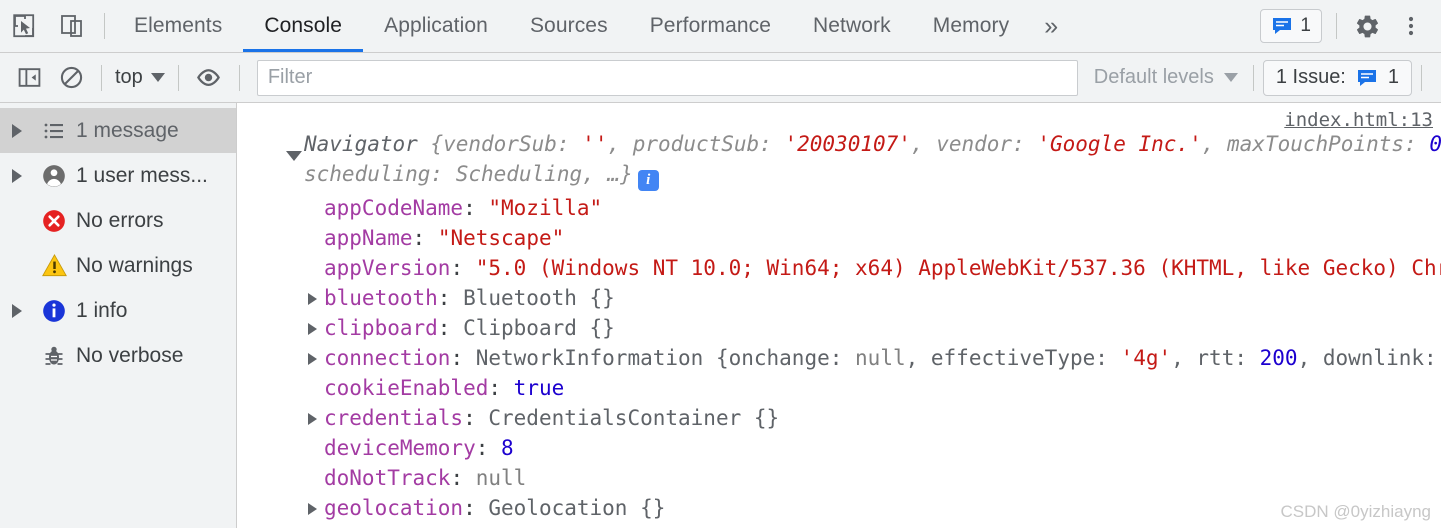 The height and width of the screenshot is (528, 1441). I want to click on property-name: clipboard, so click(381, 328).